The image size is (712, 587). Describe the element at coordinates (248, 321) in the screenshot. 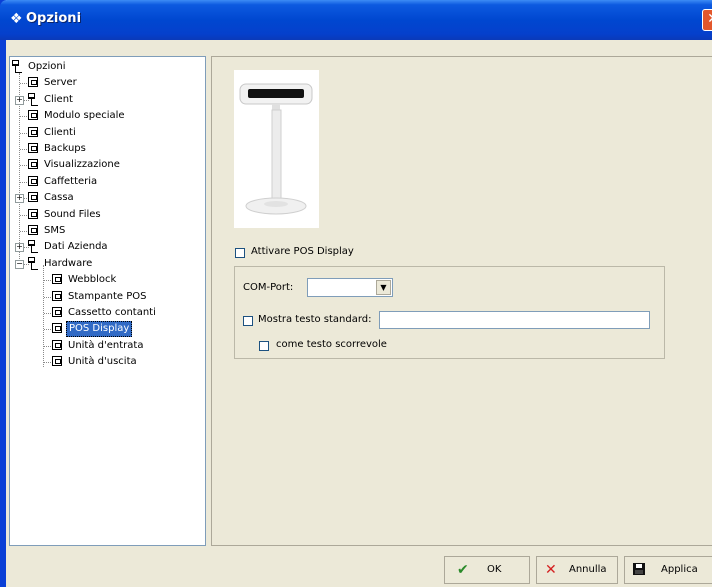

I see `standard-text-checkbox` at that location.